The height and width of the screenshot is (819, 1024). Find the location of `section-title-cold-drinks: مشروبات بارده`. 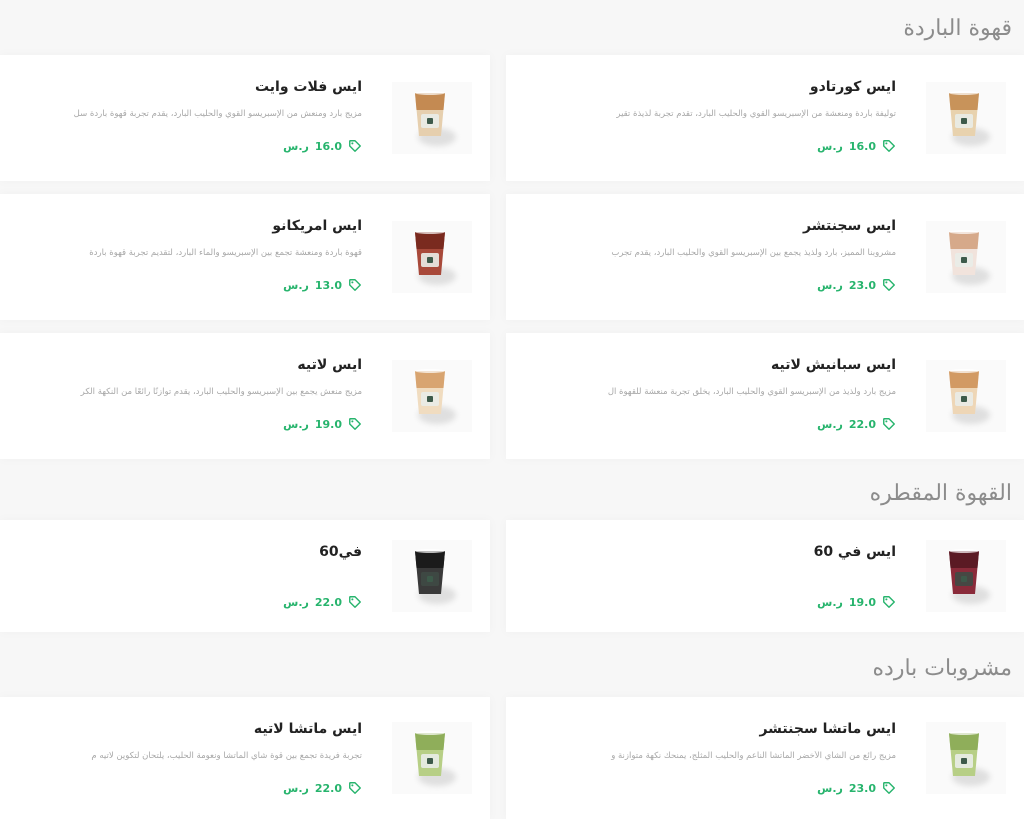

section-title-cold-drinks: مشروبات بارده is located at coordinates (942, 668).